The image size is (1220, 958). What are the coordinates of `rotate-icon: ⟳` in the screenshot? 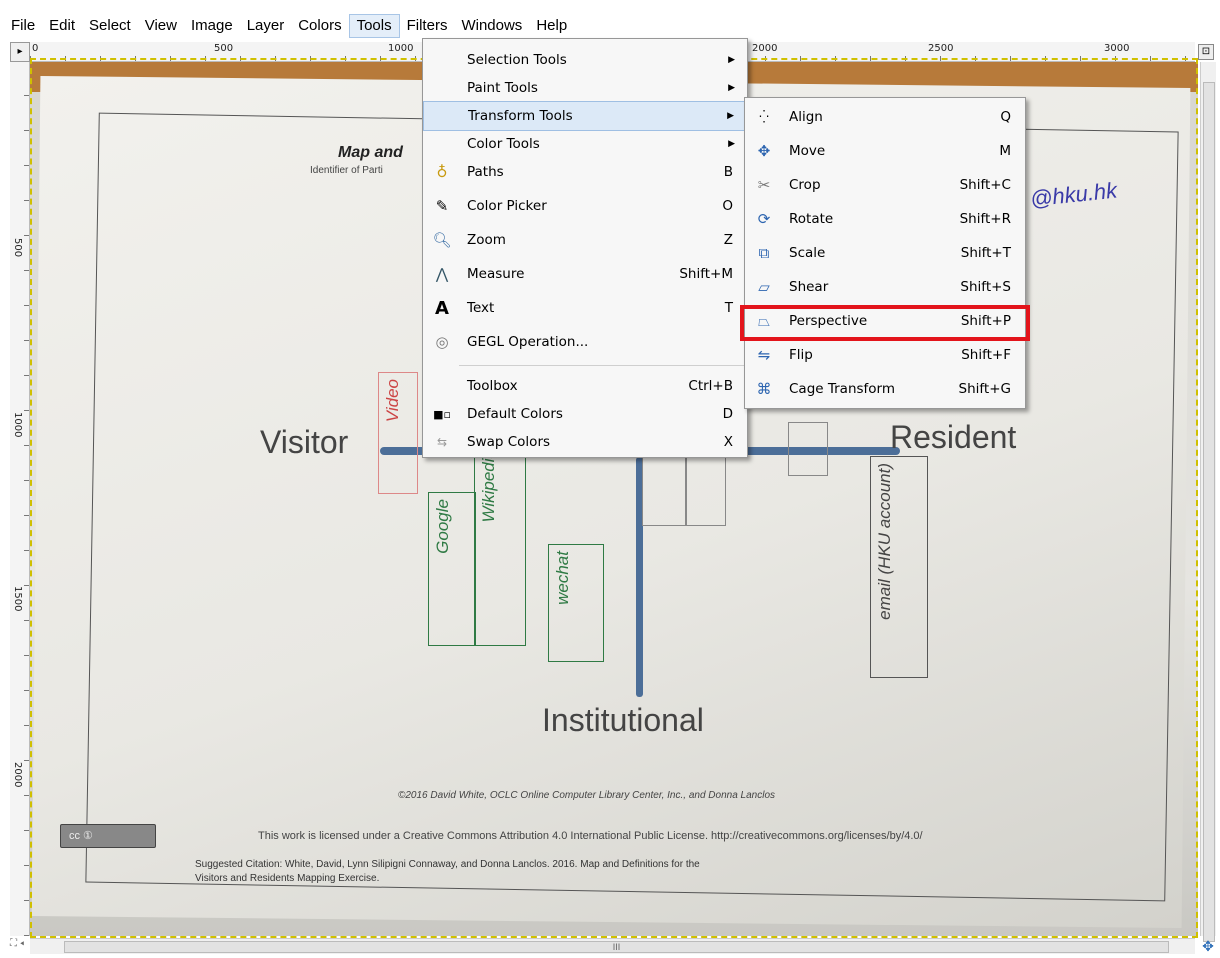 It's located at (764, 219).